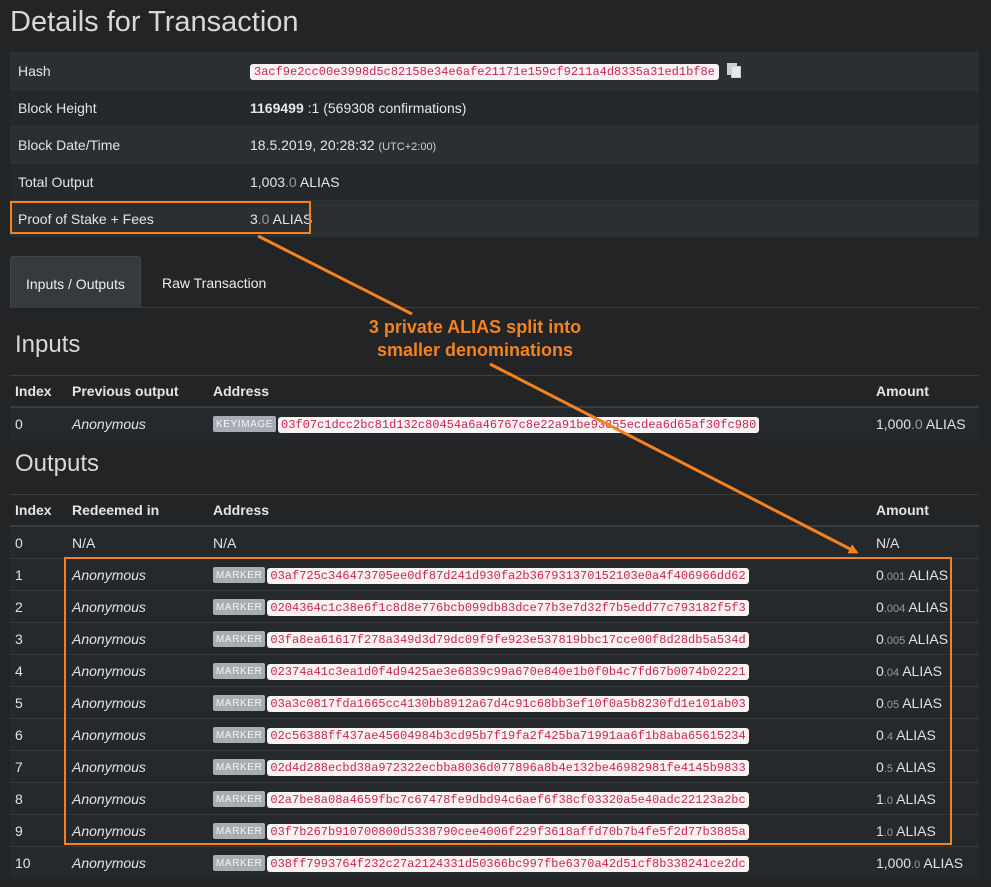 This screenshot has width=991, height=887. What do you see at coordinates (38, 766) in the screenshot?
I see `output-index: 7` at bounding box center [38, 766].